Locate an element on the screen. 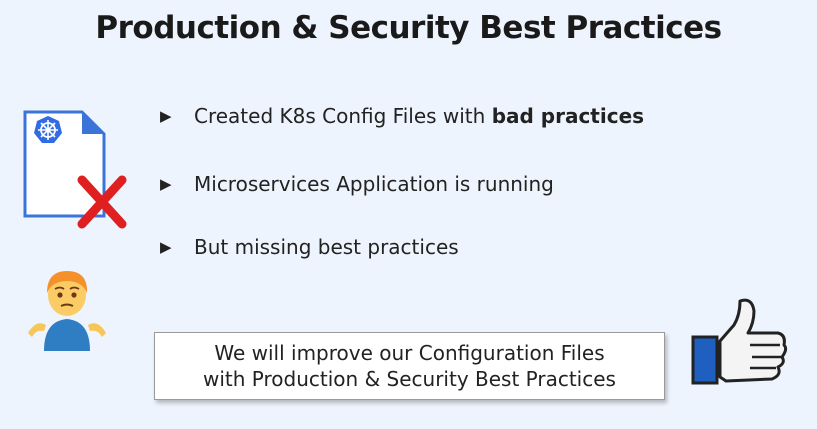  shrugging-person-icon is located at coordinates (67, 310).